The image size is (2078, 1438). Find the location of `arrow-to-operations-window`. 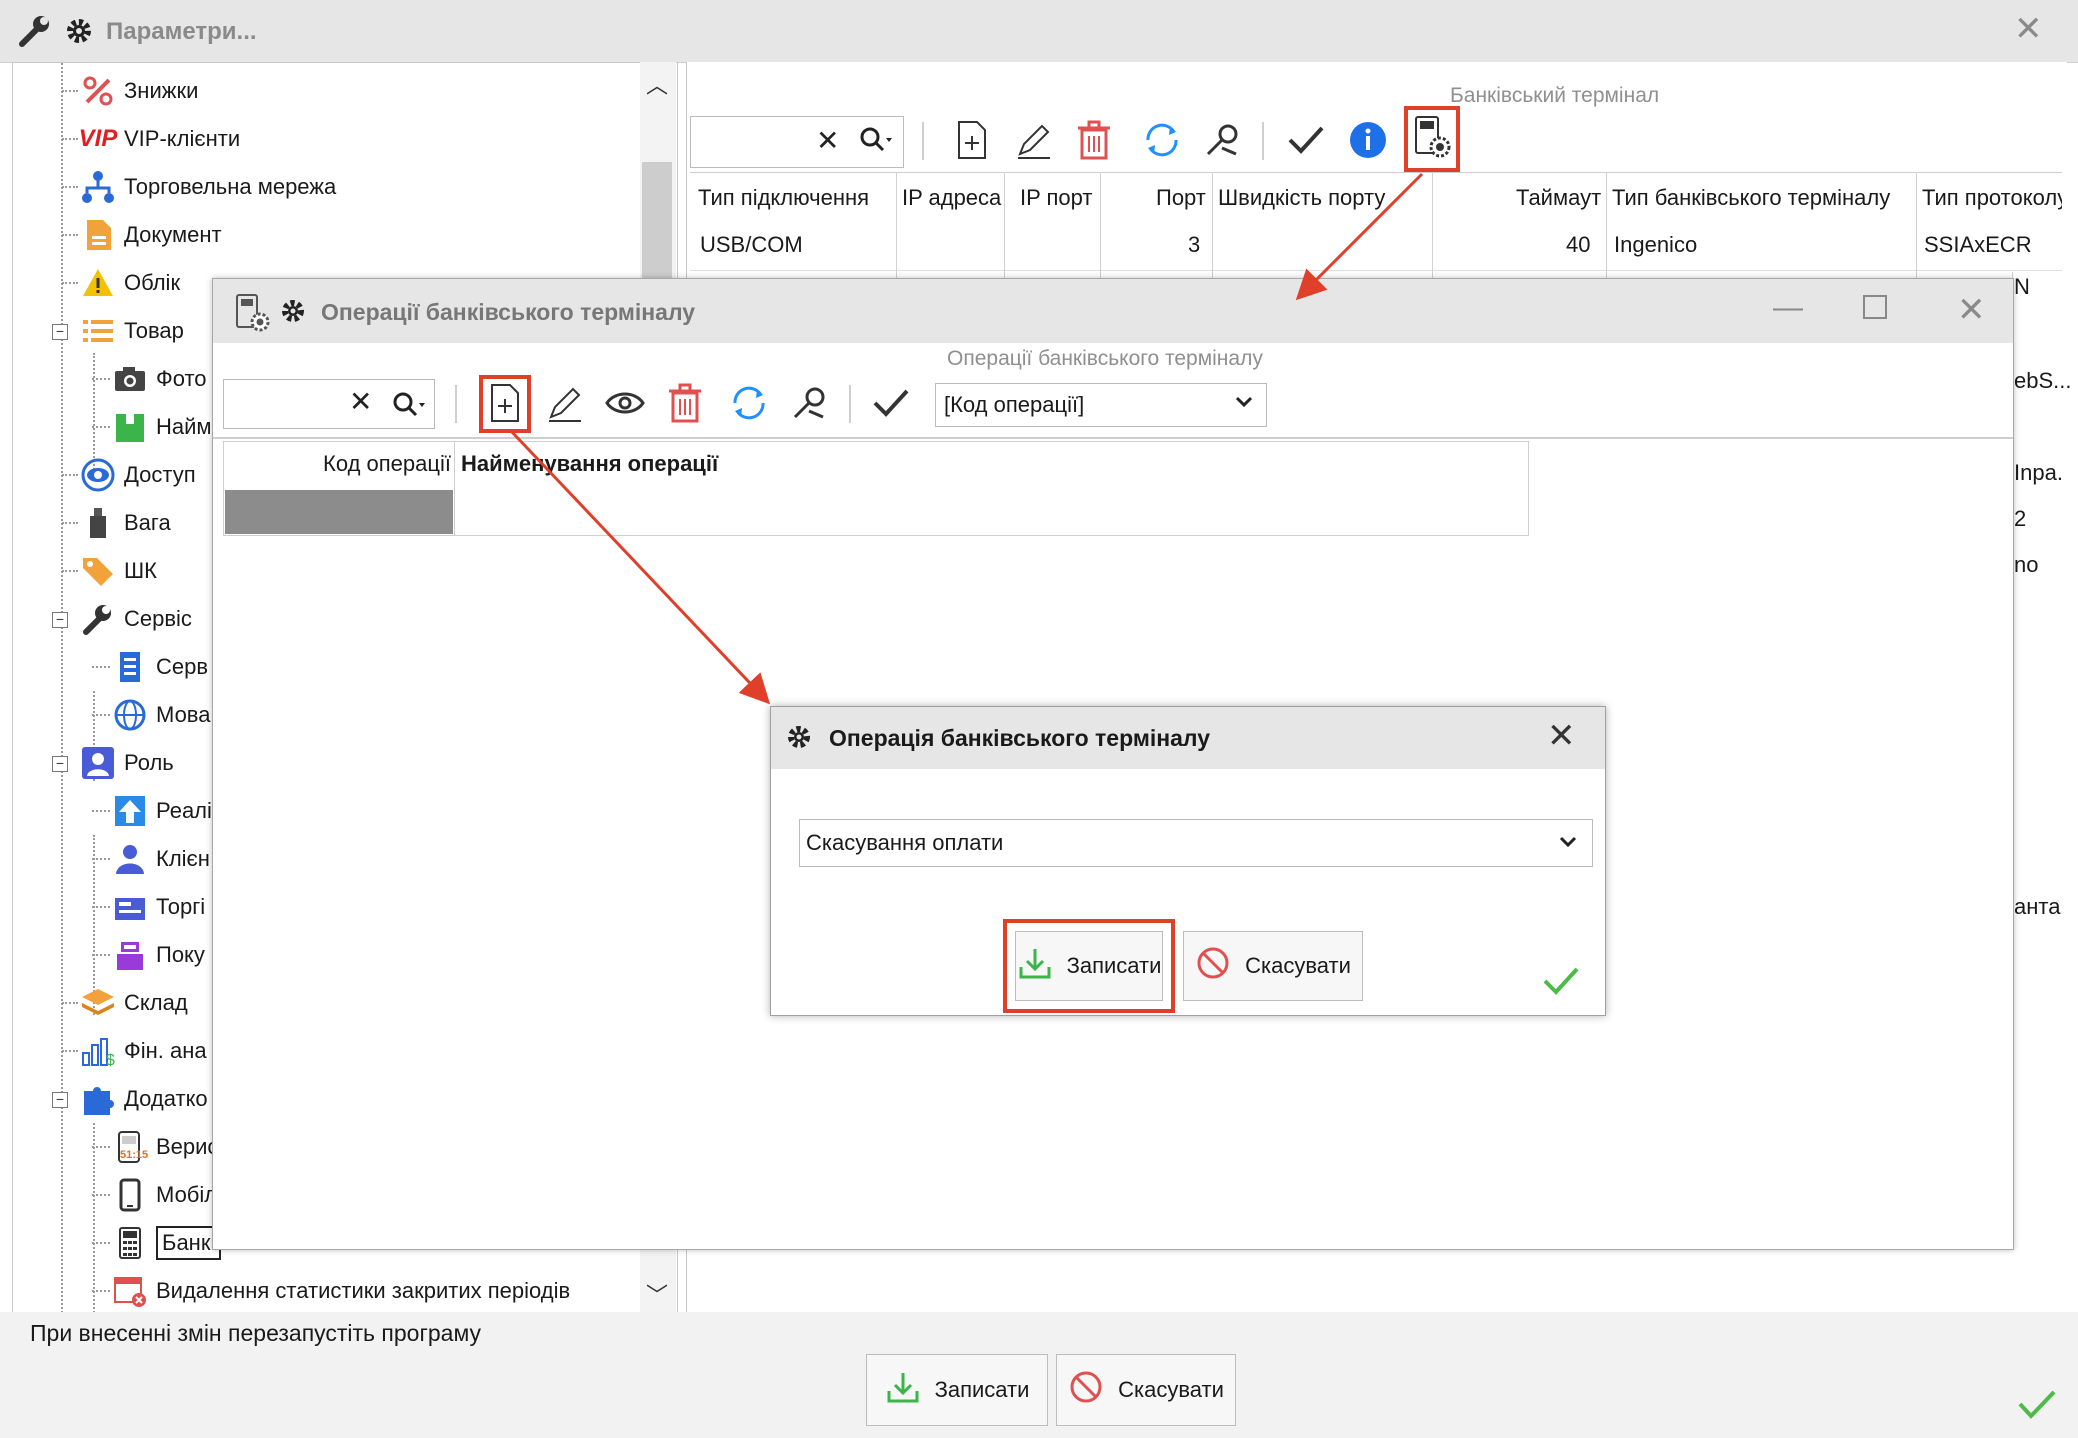

arrow-to-operations-window is located at coordinates (1359, 236).